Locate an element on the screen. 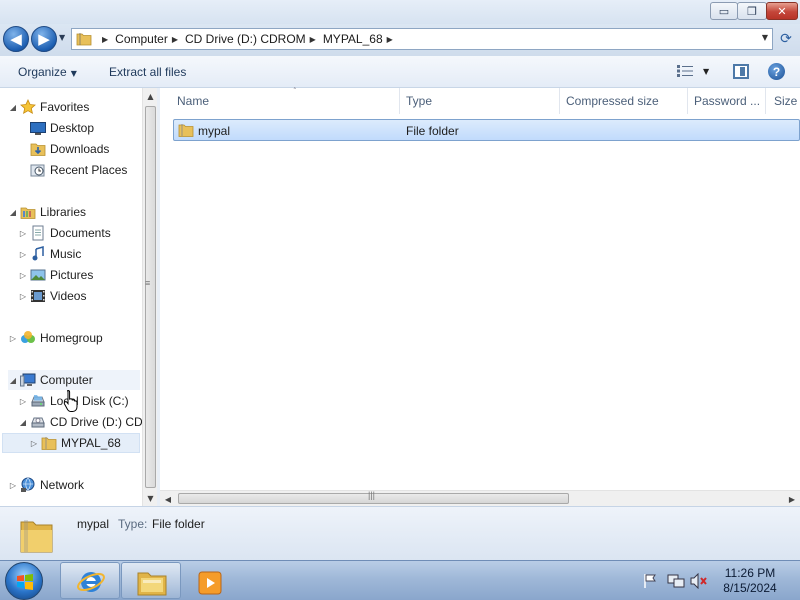  nav-label: Local Disk (C:) is located at coordinates (89, 401).